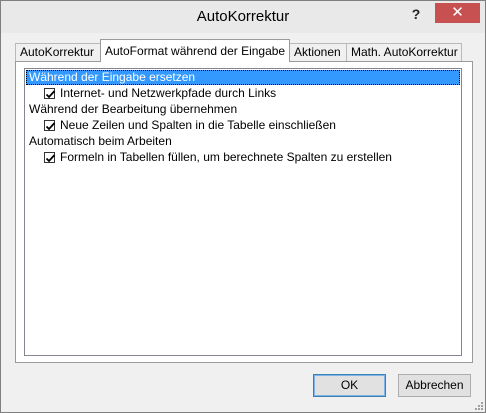 The image size is (486, 413). I want to click on close-icon: ✕, so click(457, 12).